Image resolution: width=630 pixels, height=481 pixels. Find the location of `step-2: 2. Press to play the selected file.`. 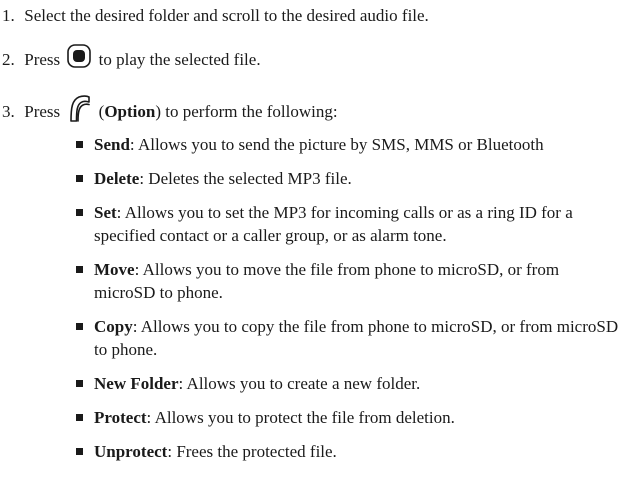

step-2: 2. Press to play the selected file. is located at coordinates (131, 60).